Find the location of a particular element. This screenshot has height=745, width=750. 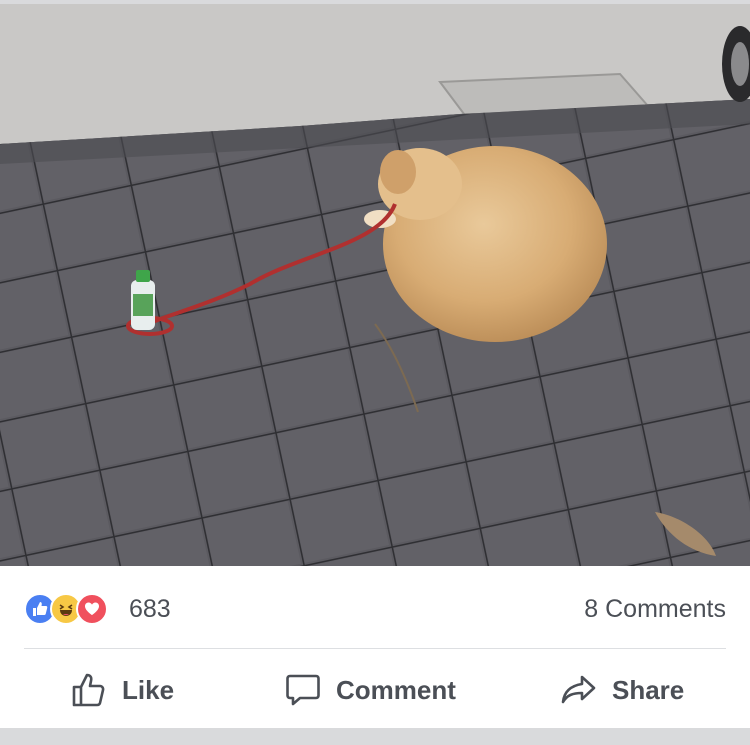

share-button: Share is located at coordinates (622, 690).